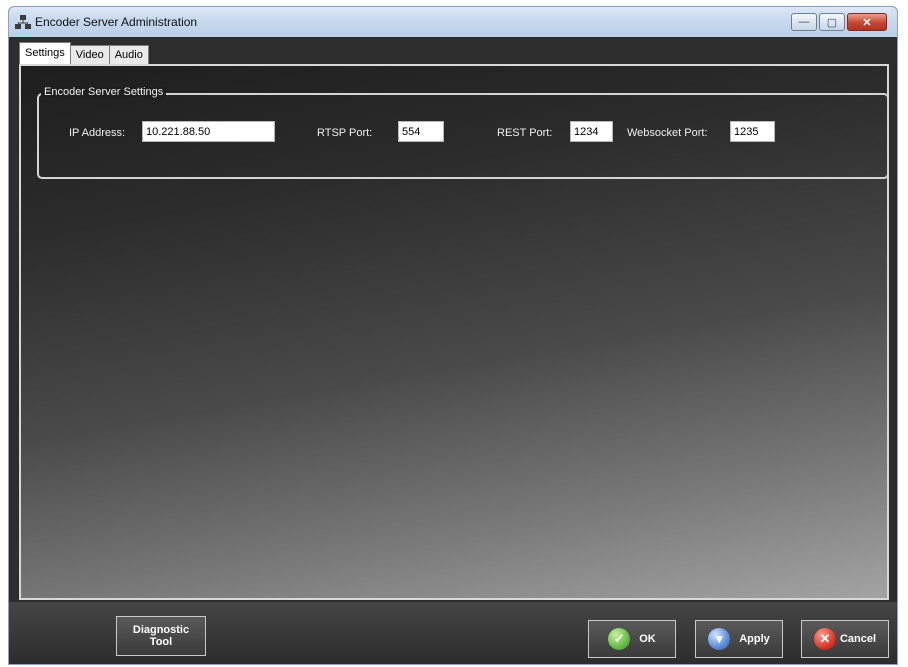 Image resolution: width=908 pixels, height=667 pixels. What do you see at coordinates (525, 133) in the screenshot?
I see `rest-port-label: REST Port:` at bounding box center [525, 133].